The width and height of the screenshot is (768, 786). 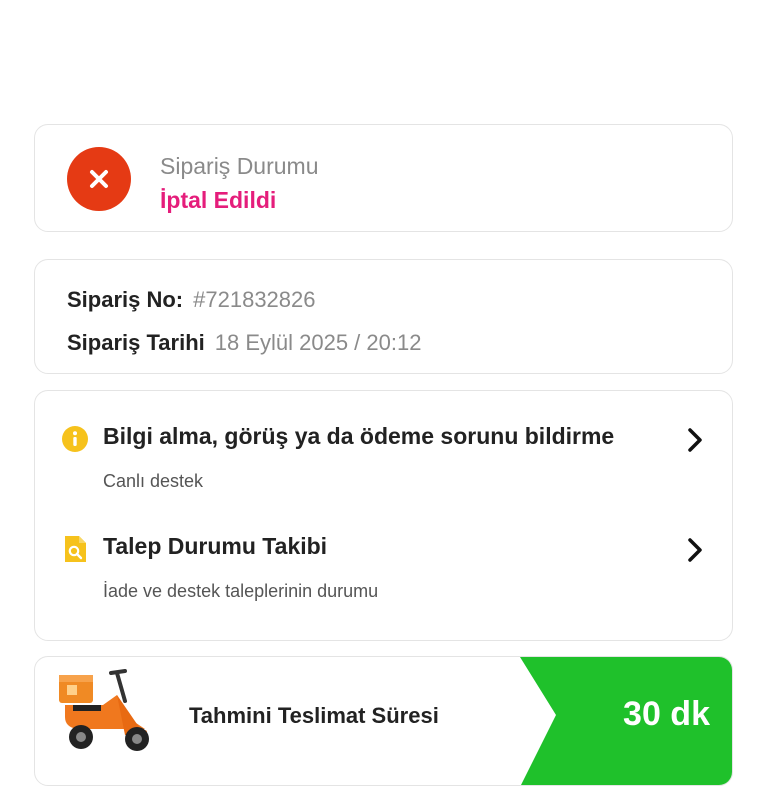 What do you see at coordinates (75, 439) in the screenshot?
I see `info-icon` at bounding box center [75, 439].